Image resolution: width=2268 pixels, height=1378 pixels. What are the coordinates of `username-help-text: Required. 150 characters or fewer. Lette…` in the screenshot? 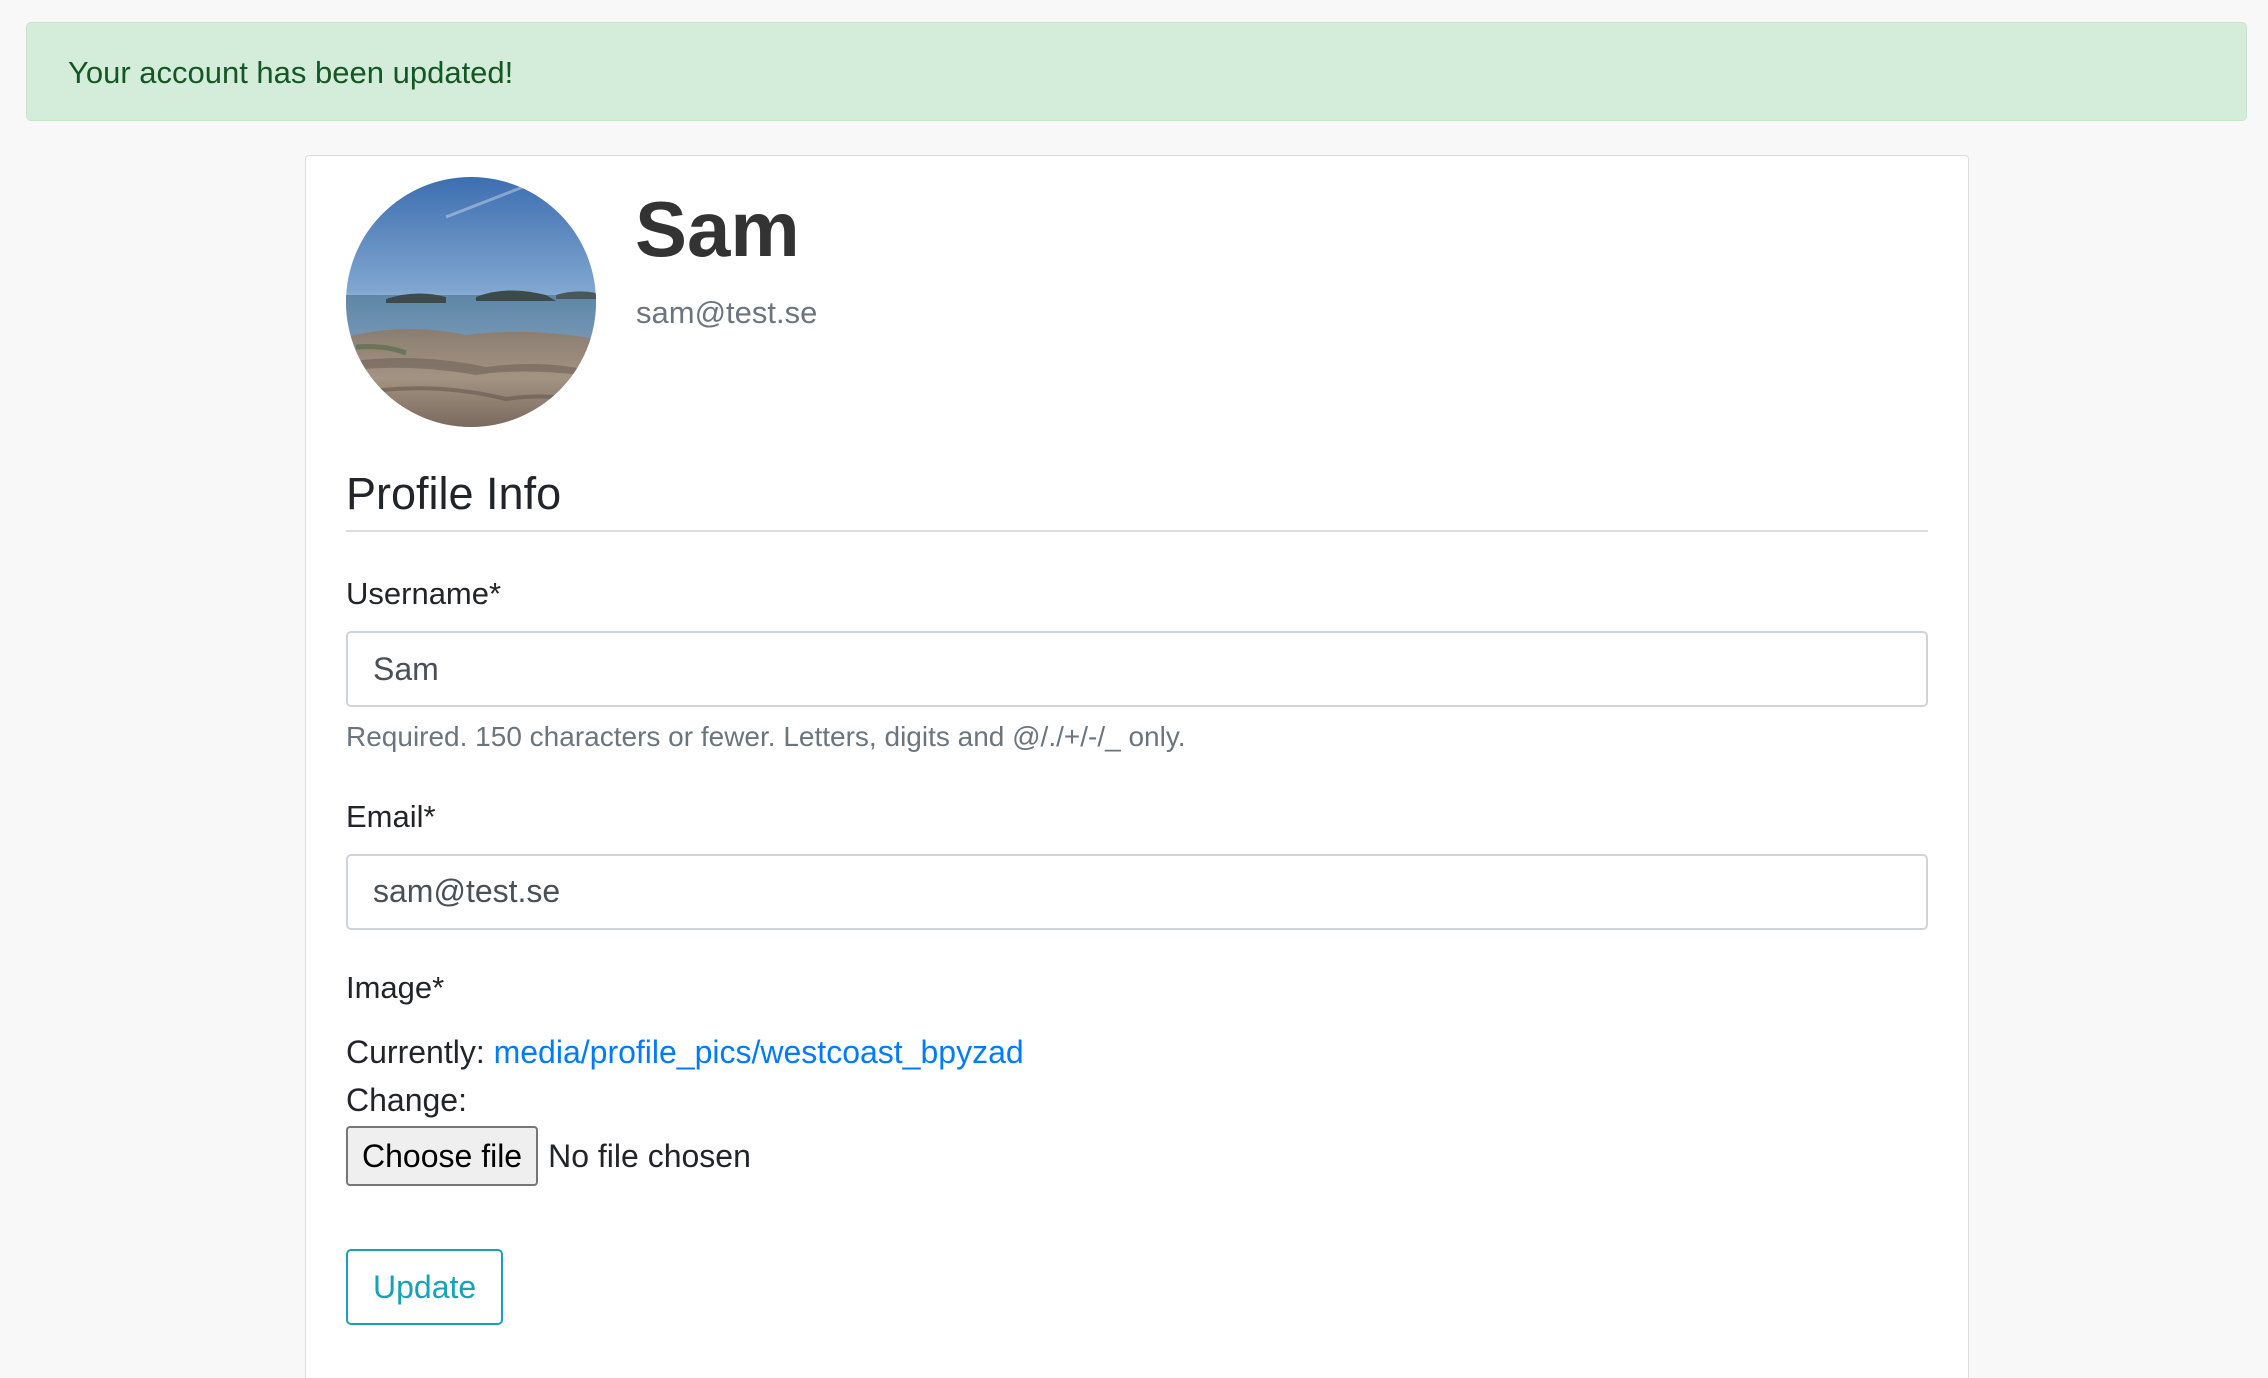 It's located at (766, 737).